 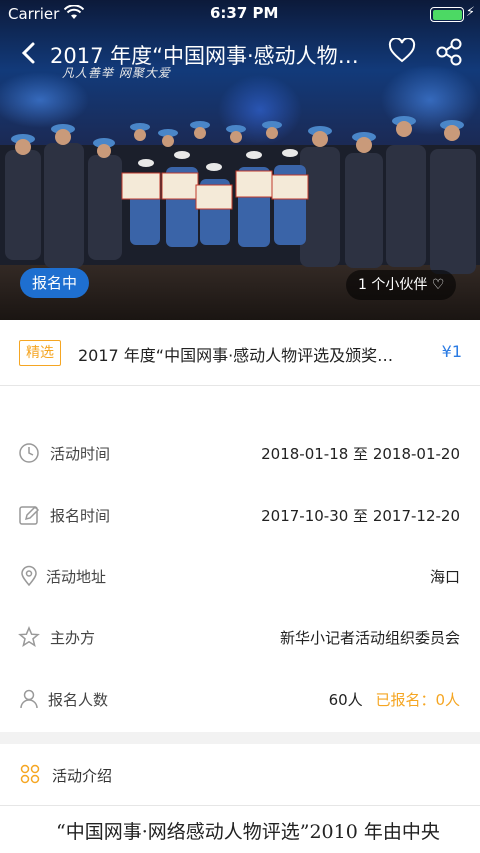 What do you see at coordinates (447, 14) in the screenshot?
I see `battery-icon` at bounding box center [447, 14].